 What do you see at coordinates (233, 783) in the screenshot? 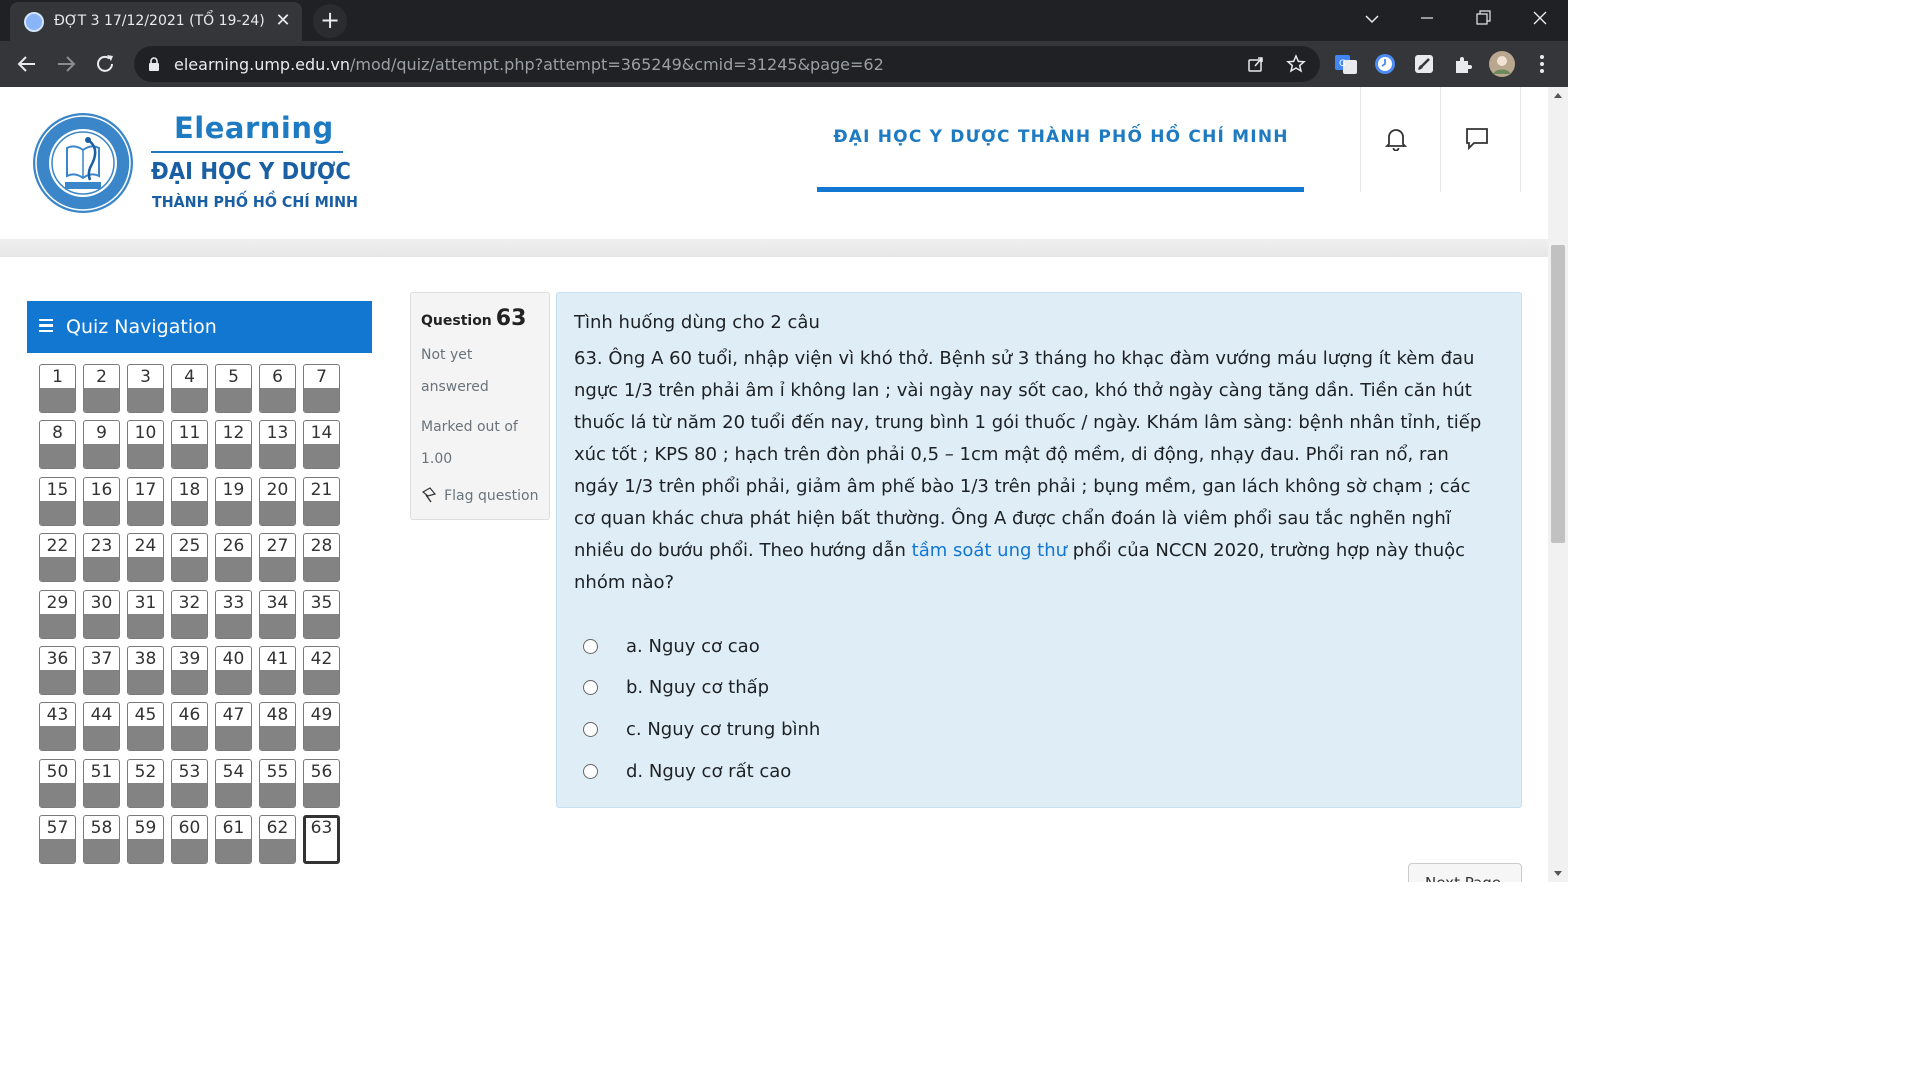
I see `quiz-nav-button: 54` at bounding box center [233, 783].